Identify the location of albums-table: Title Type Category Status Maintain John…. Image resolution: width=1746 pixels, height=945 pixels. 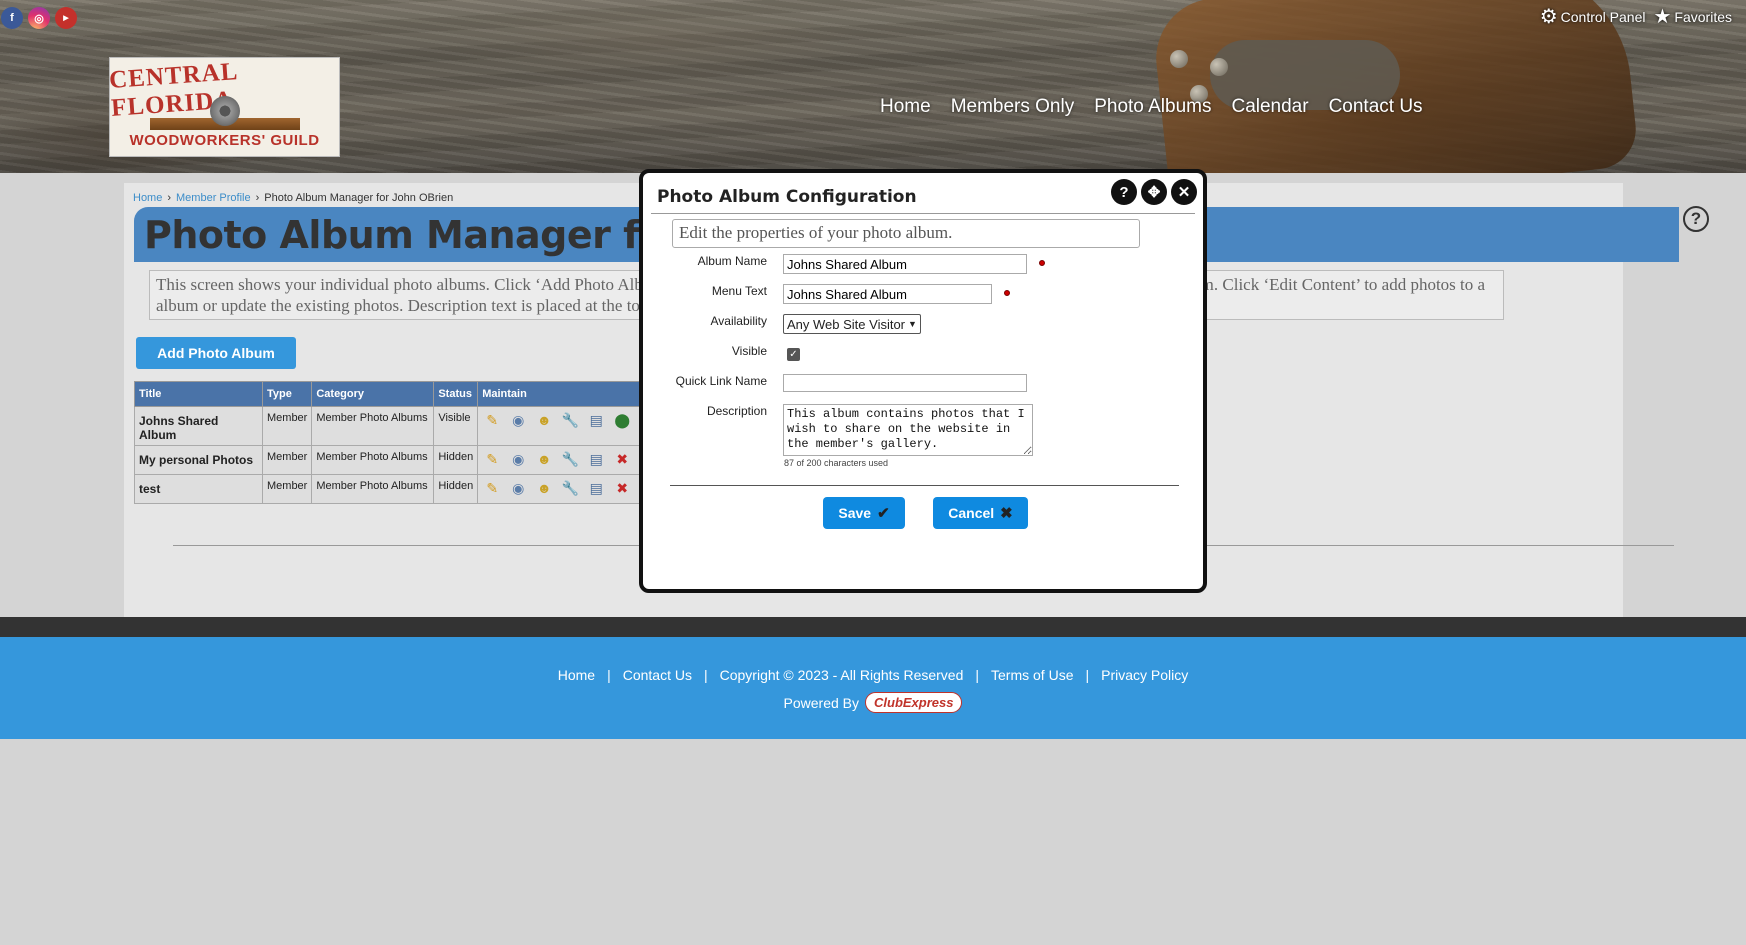
(390, 442).